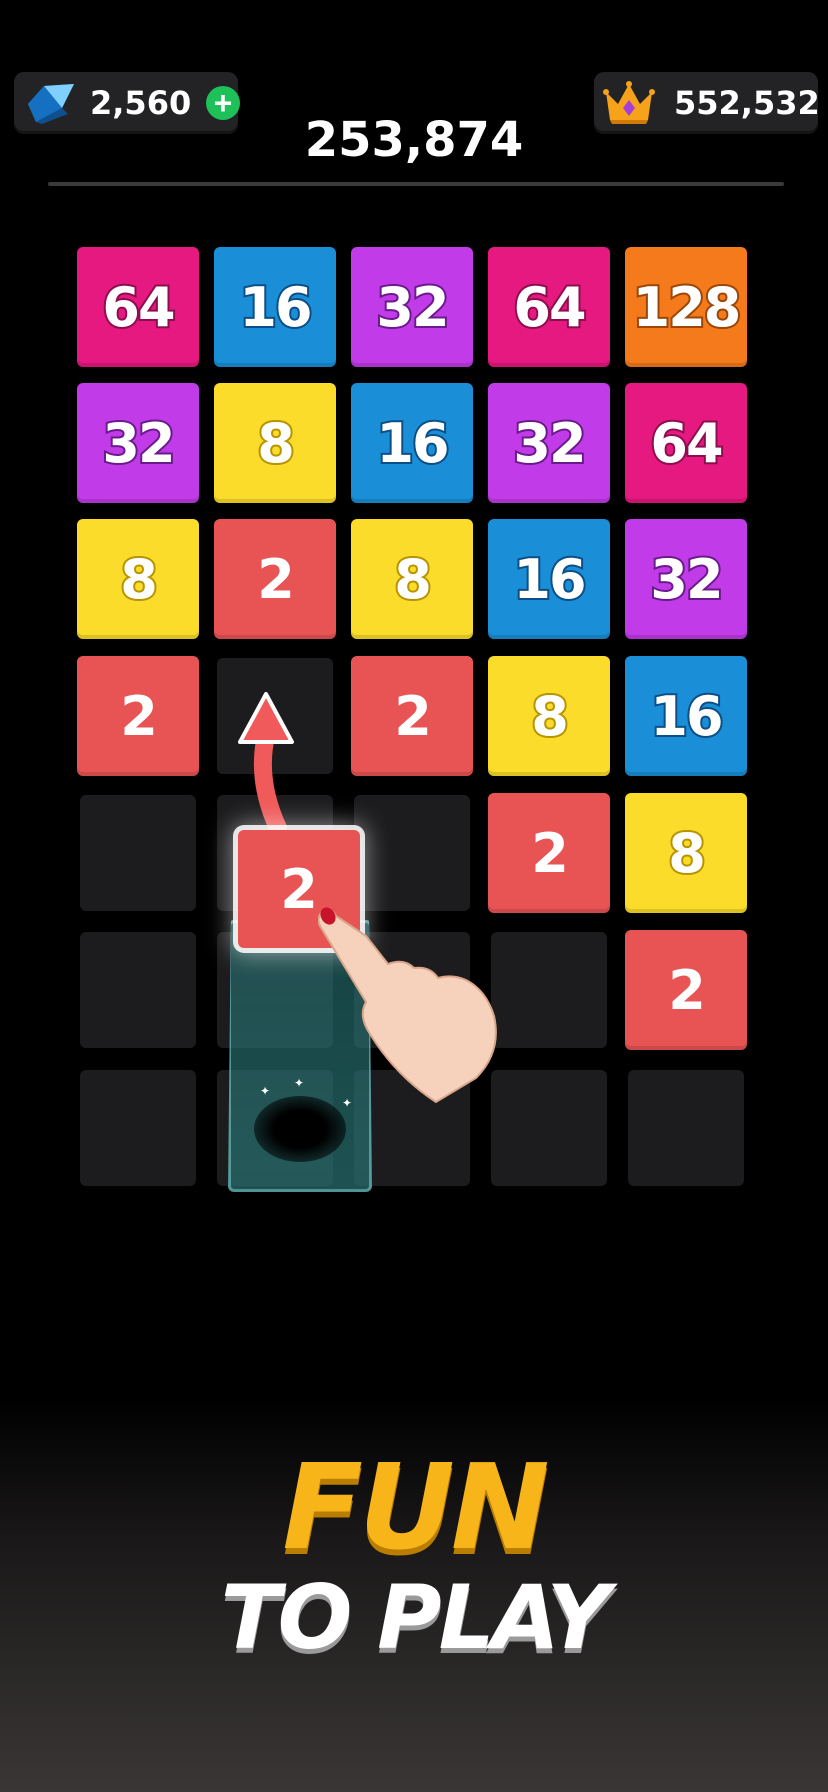 Image resolution: width=828 pixels, height=1792 pixels. I want to click on shooter-tile-value: 2, so click(299, 889).